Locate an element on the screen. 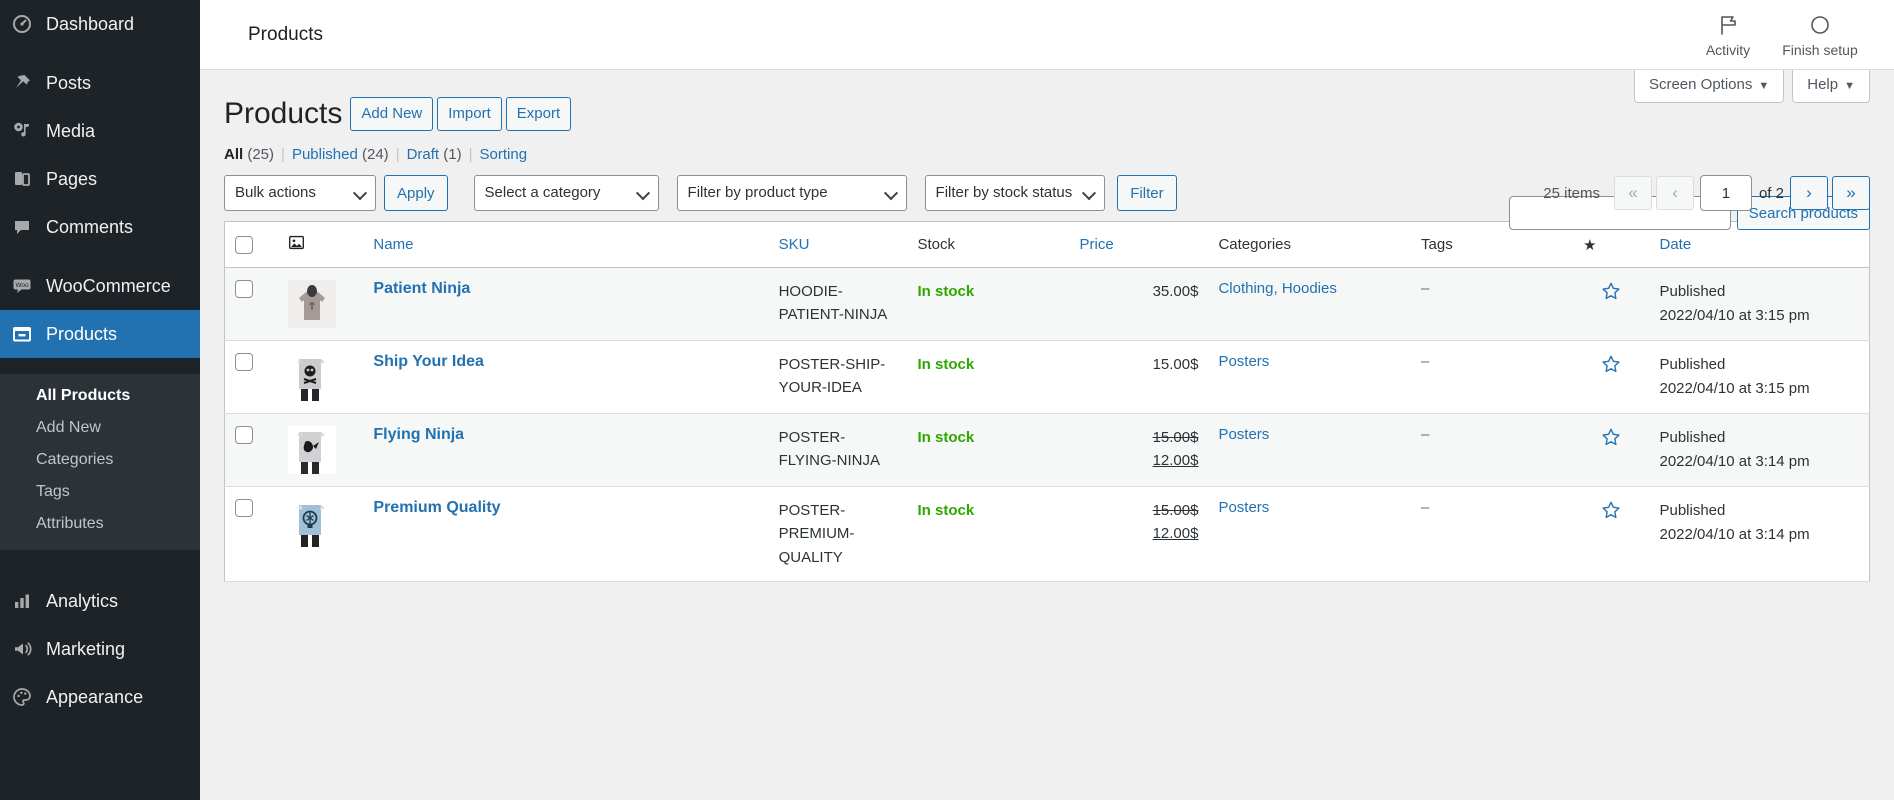  tags-header-label: Tags is located at coordinates (1437, 244).